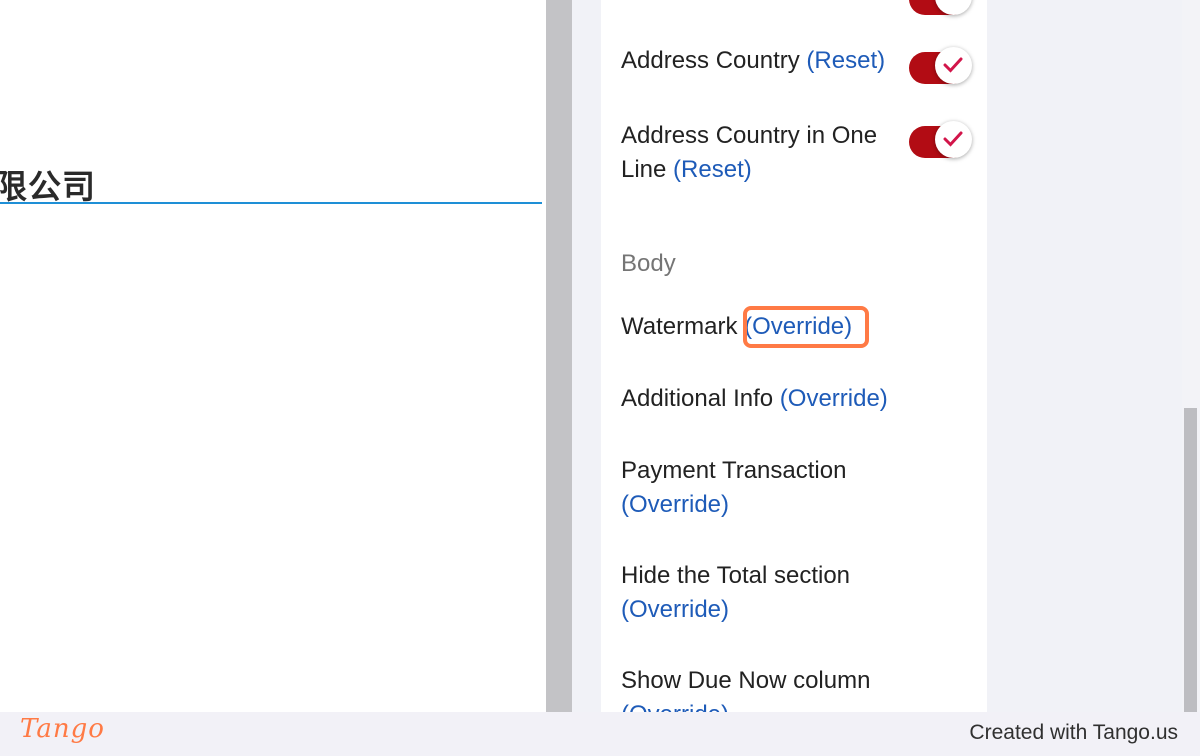  I want to click on section-heading-body: Body, so click(648, 263).